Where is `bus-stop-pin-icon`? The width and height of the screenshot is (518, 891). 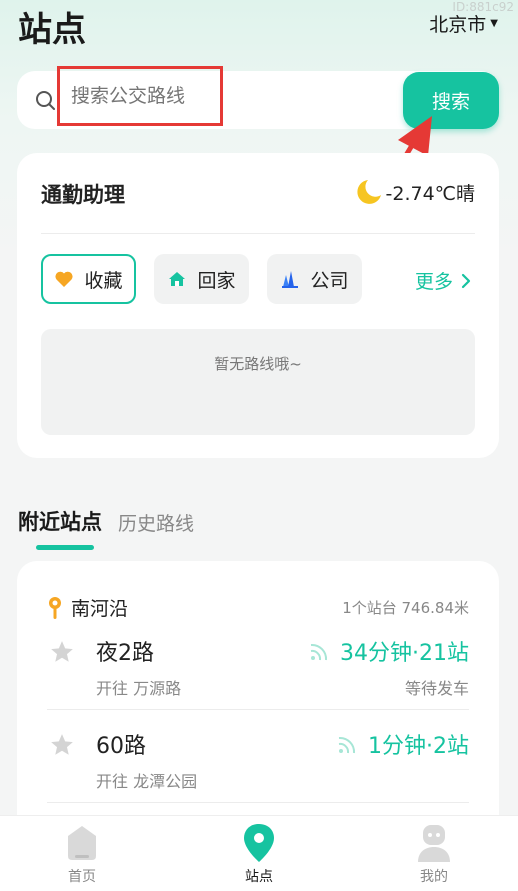
bus-stop-pin-icon is located at coordinates (55, 607).